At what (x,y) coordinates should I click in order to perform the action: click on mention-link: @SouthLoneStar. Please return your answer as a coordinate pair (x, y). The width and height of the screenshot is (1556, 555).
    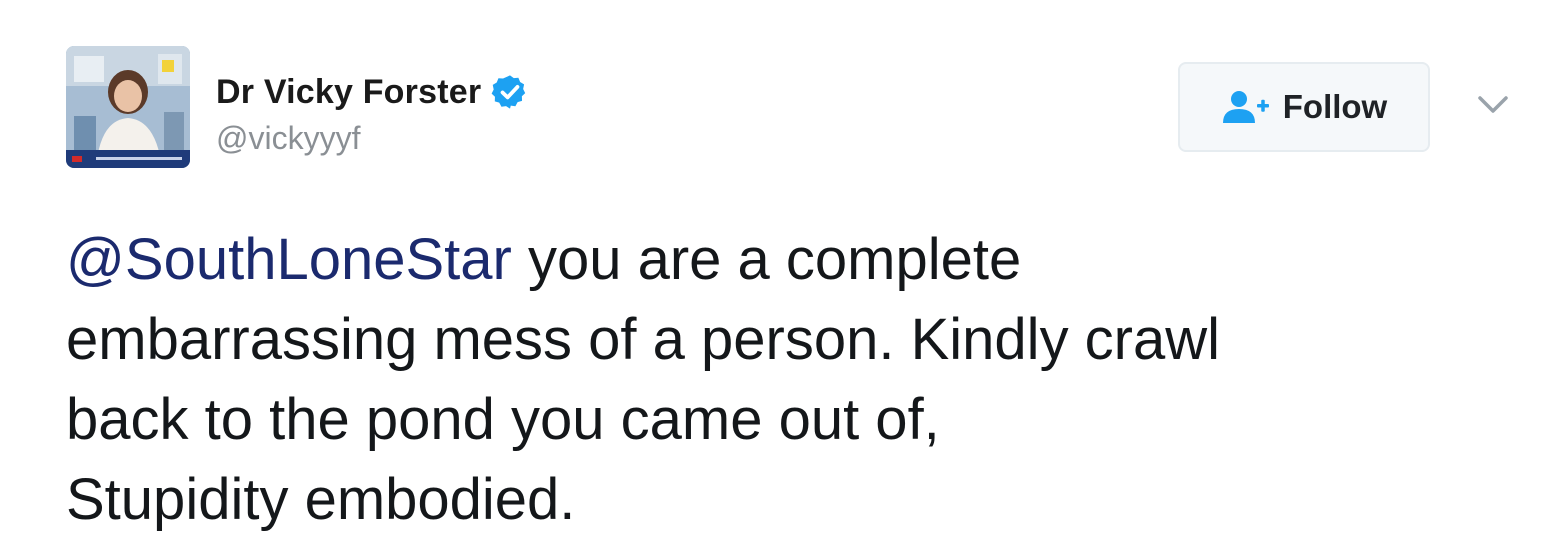
    Looking at the image, I should click on (289, 259).